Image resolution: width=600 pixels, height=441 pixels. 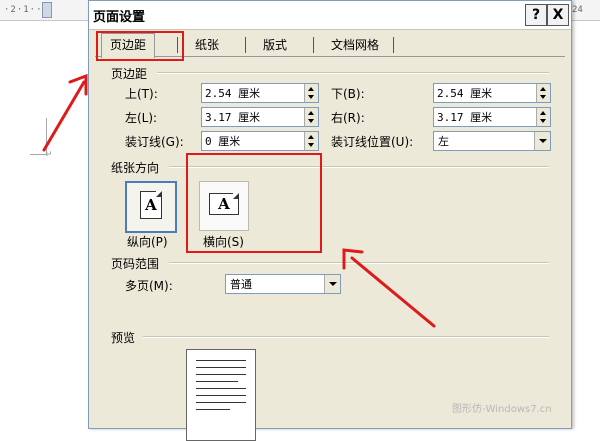 I want to click on portrait-button: A, so click(x=151, y=207).